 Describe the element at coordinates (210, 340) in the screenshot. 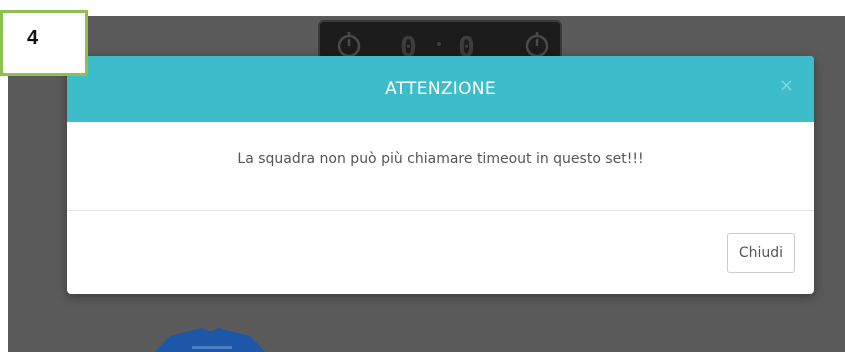

I see `team-jersey-image` at that location.